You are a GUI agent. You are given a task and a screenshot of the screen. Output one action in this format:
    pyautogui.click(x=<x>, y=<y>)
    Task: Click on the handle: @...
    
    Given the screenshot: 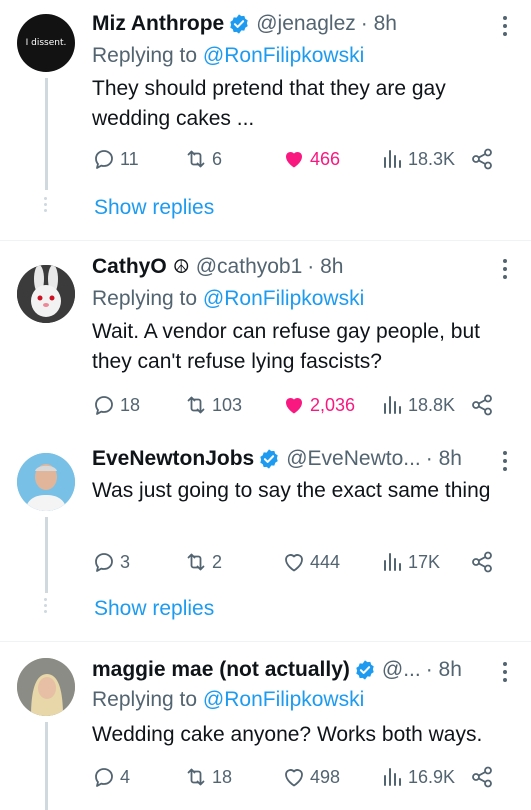 What is the action you would take?
    pyautogui.click(x=401, y=670)
    